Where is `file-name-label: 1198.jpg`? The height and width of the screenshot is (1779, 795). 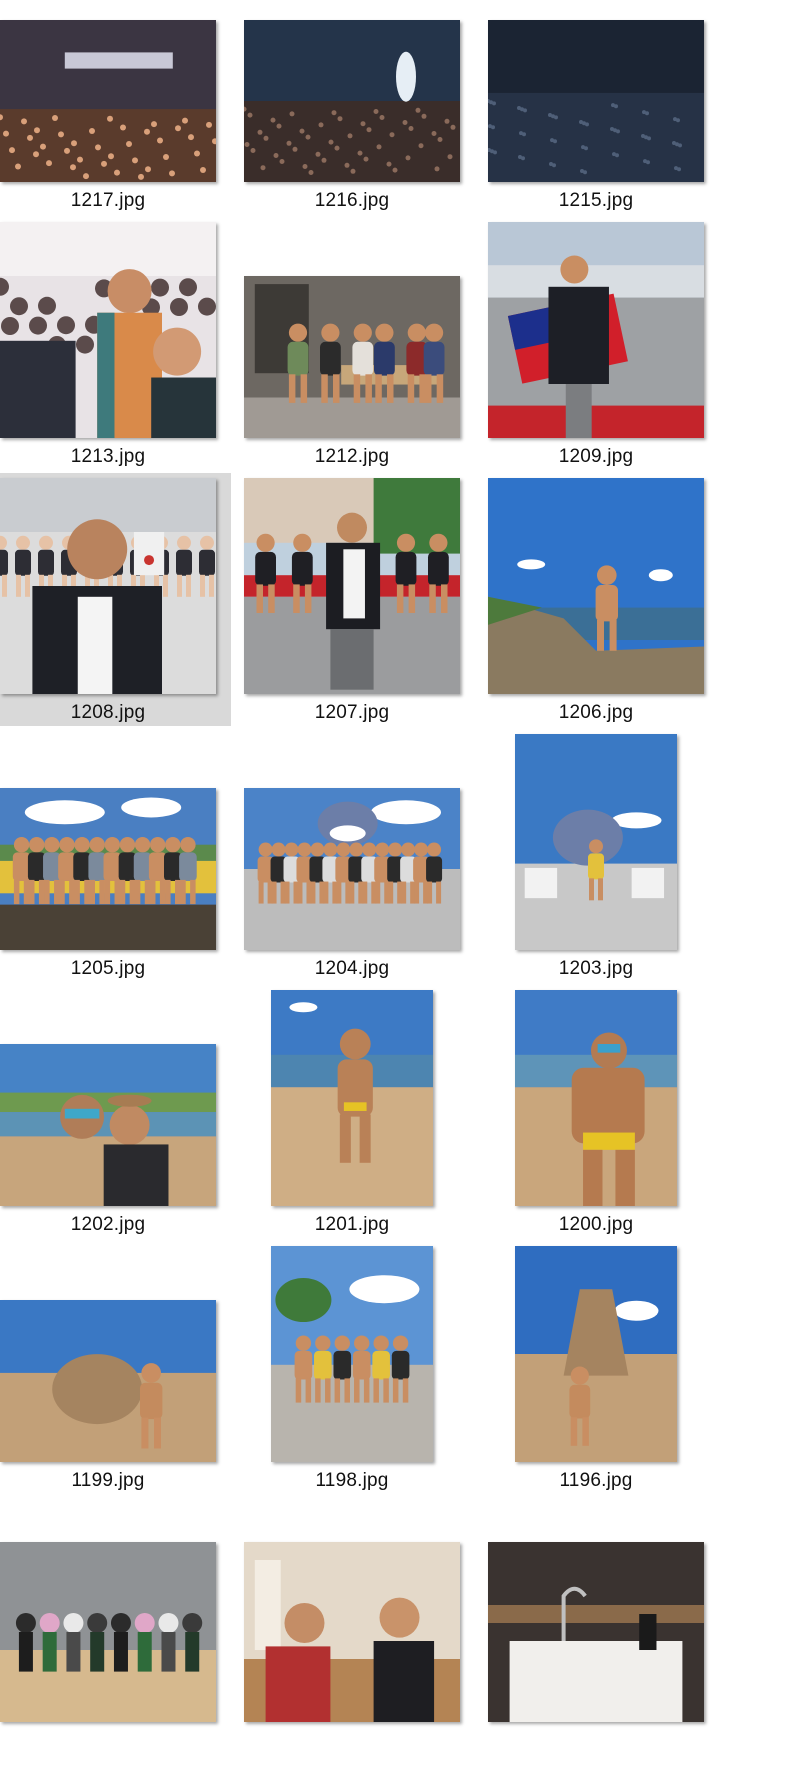
file-name-label: 1198.jpg is located at coordinates (352, 1480).